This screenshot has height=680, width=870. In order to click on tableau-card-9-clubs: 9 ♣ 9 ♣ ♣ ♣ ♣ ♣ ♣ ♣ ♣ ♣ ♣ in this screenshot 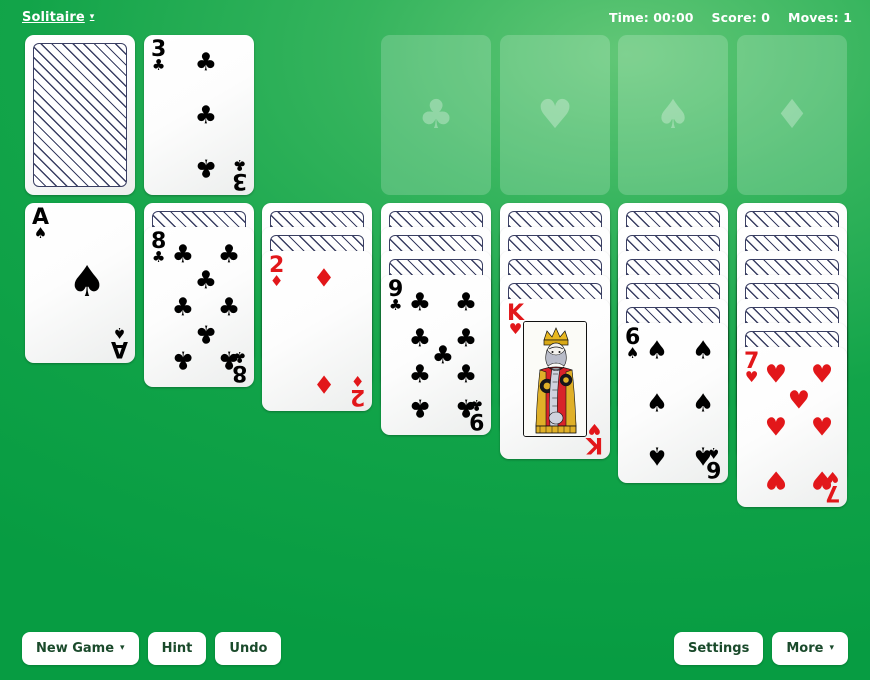, I will do `click(436, 355)`.